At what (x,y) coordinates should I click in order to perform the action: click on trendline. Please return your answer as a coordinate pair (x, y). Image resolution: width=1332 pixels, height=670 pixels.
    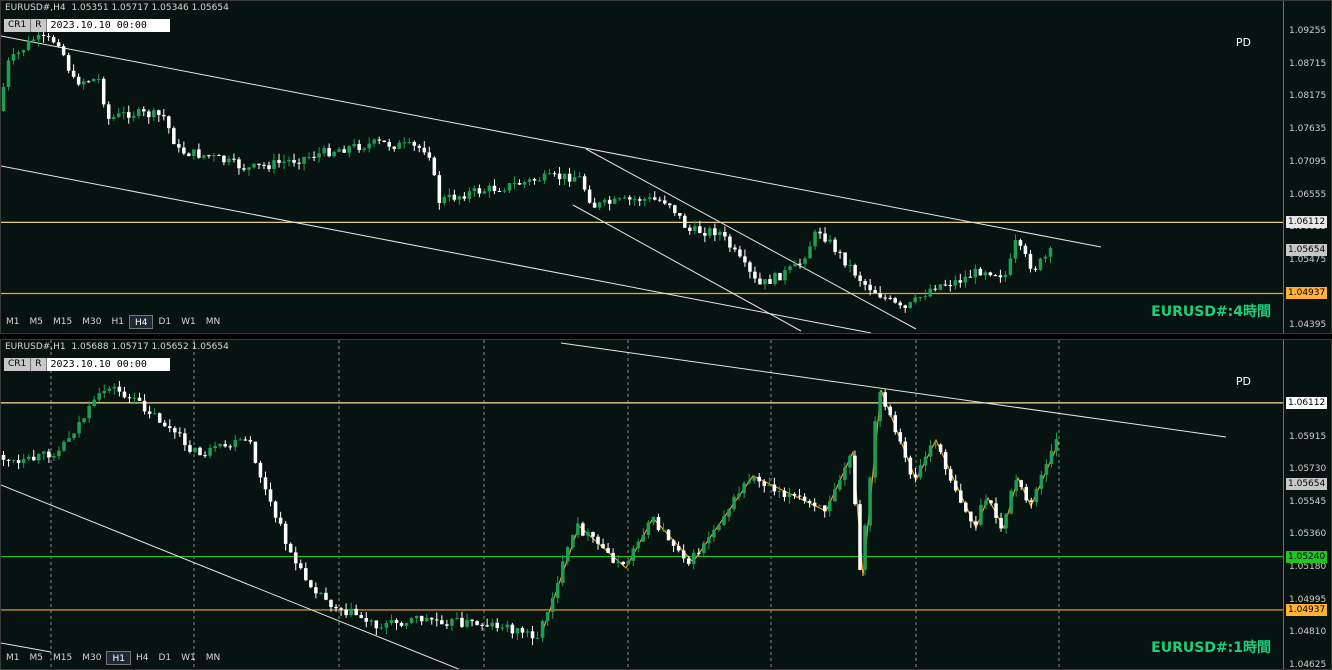
    Looking at the image, I should click on (230, 576).